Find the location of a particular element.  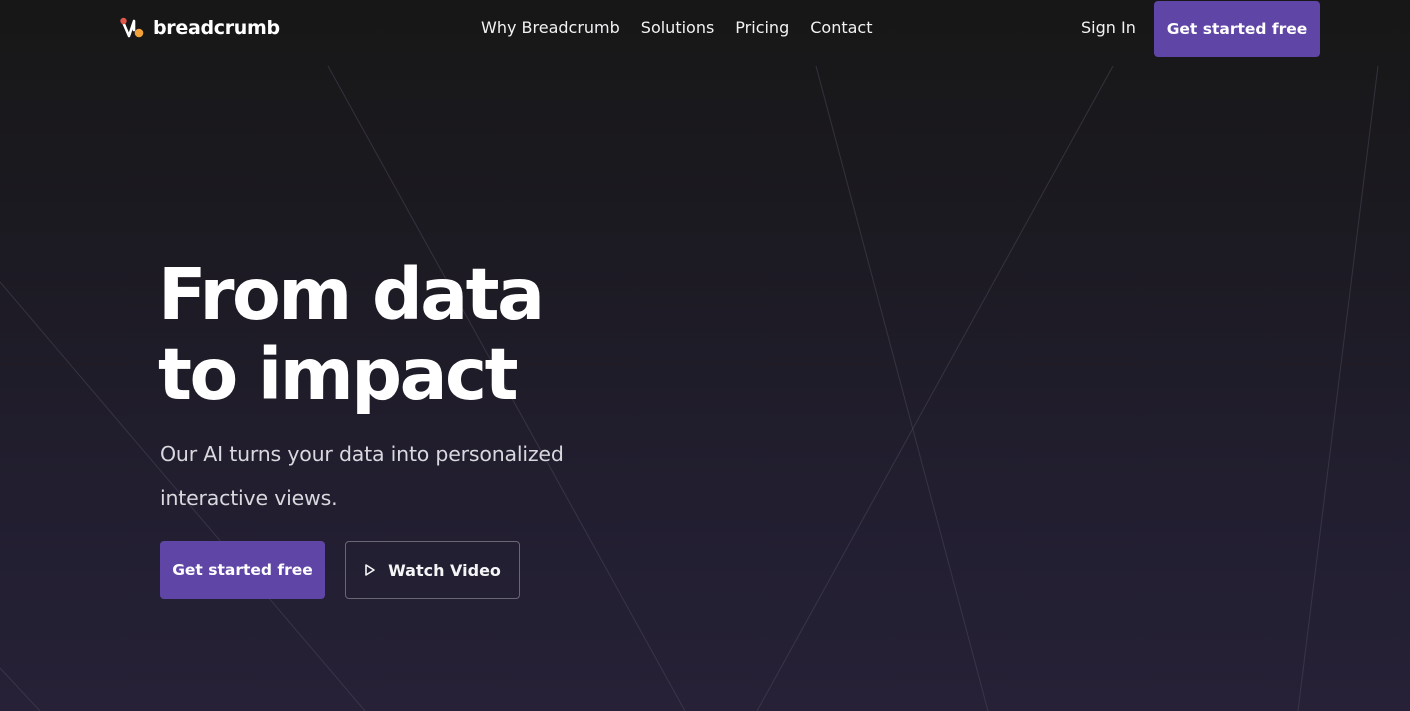

watch-video-label: Watch Video is located at coordinates (444, 570).